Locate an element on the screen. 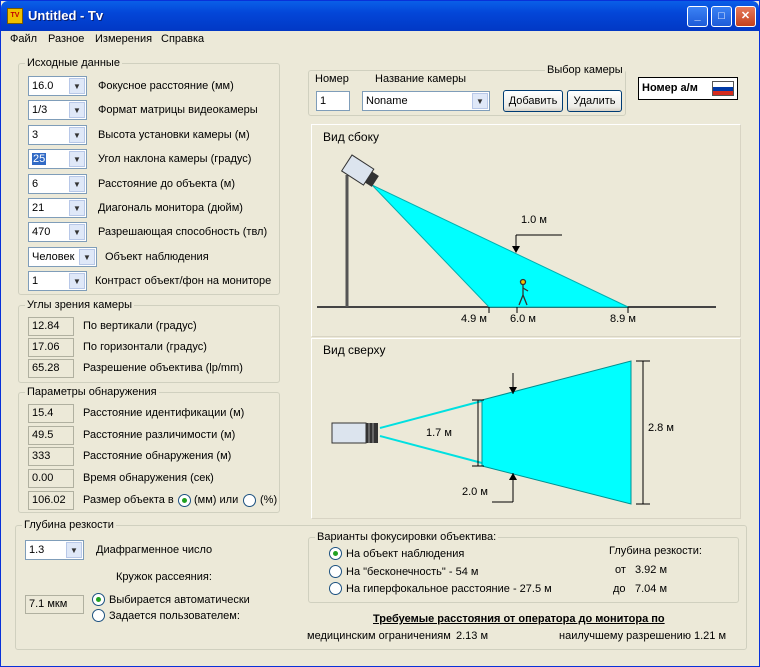  unit-mm-label: (мм) или is located at coordinates (216, 500).